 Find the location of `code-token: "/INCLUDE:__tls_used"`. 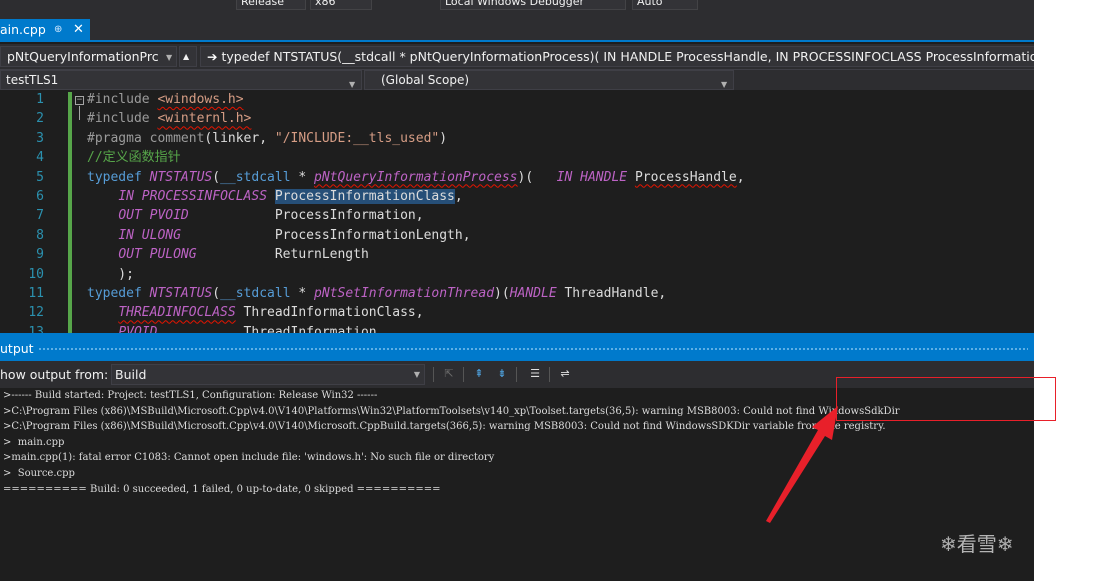

code-token: "/INCLUDE:__tls_used" is located at coordinates (357, 138).